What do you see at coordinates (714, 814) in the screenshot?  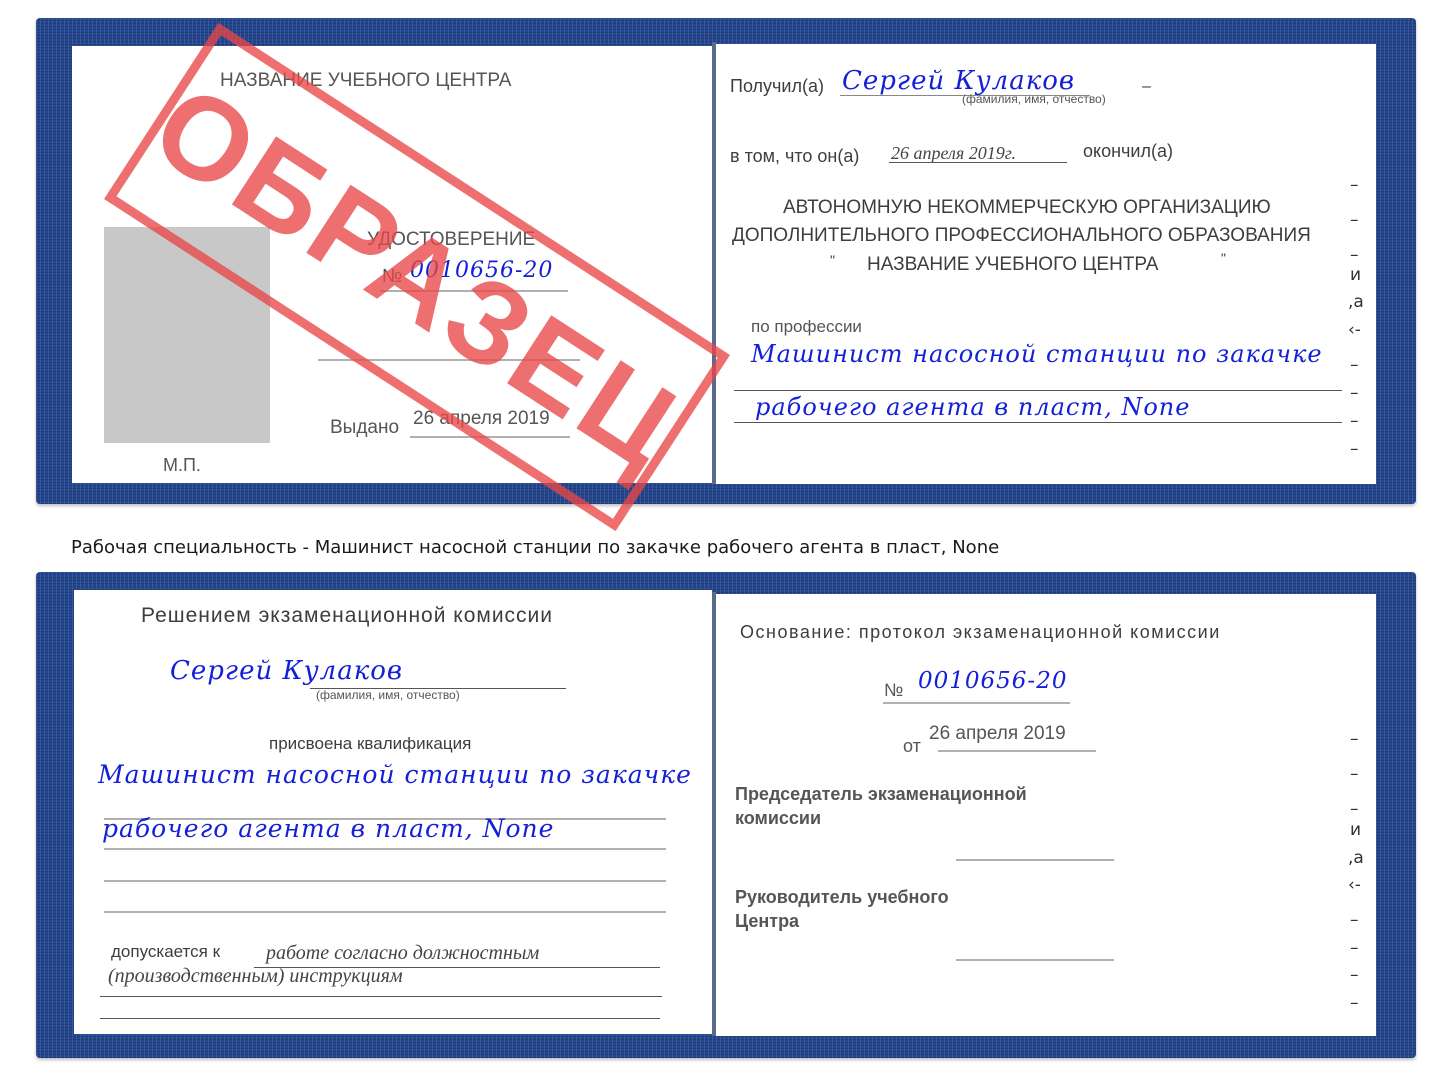 I see `bottom-spine` at bounding box center [714, 814].